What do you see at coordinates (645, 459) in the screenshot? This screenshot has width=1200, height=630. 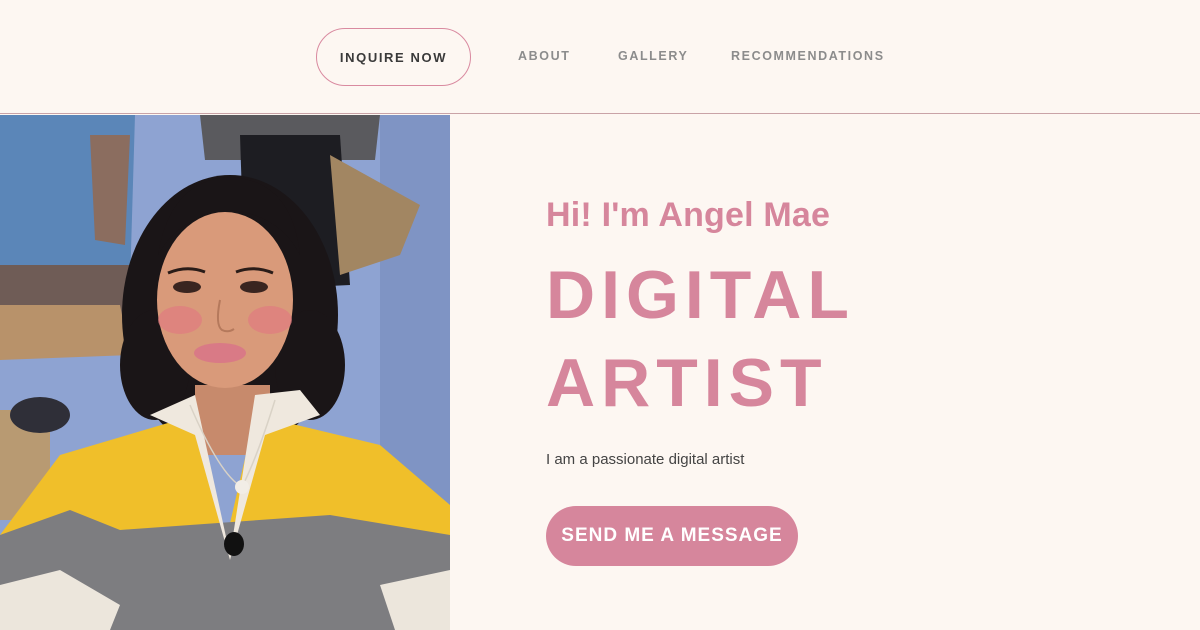 I see `hero-tagline: I am a passionate digital artist` at bounding box center [645, 459].